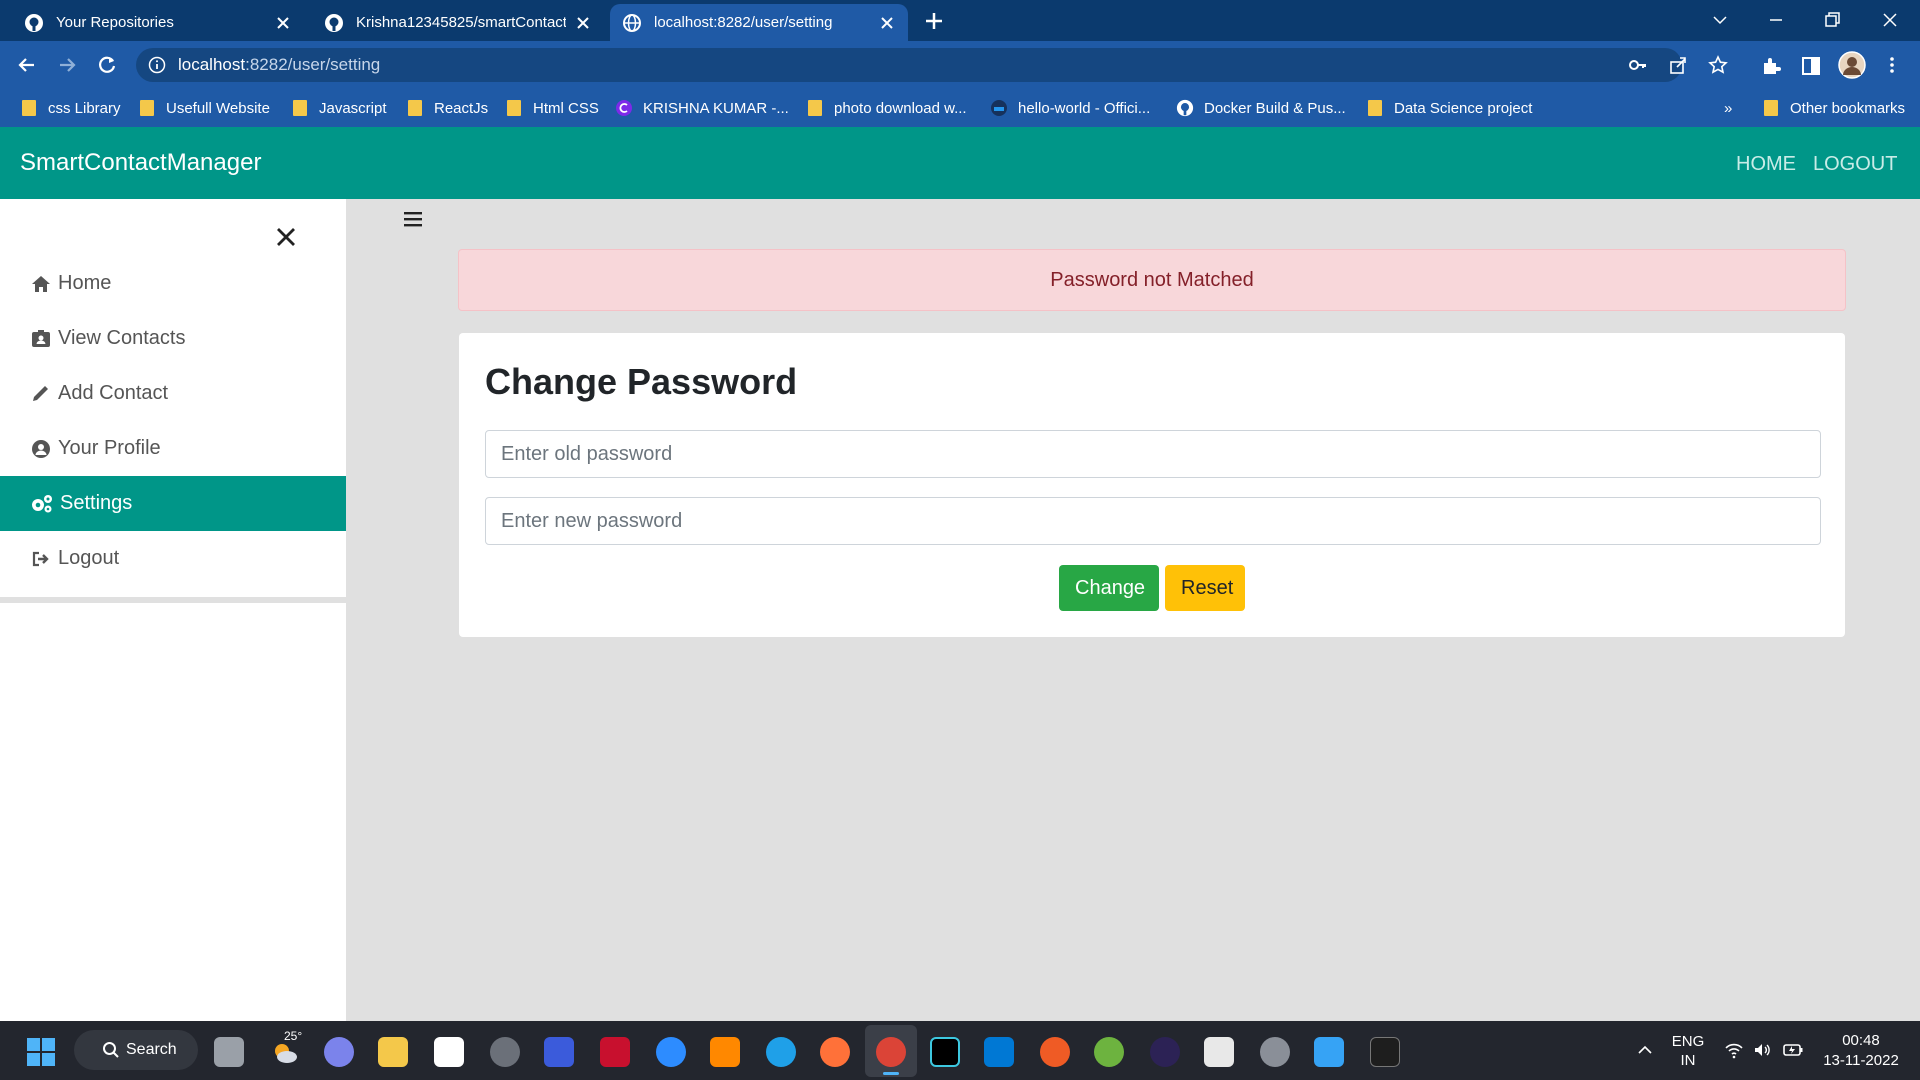 The image size is (1920, 1080). What do you see at coordinates (960, 163) in the screenshot?
I see `app-navbar: SmartContactManager HOME LOGOUT` at bounding box center [960, 163].